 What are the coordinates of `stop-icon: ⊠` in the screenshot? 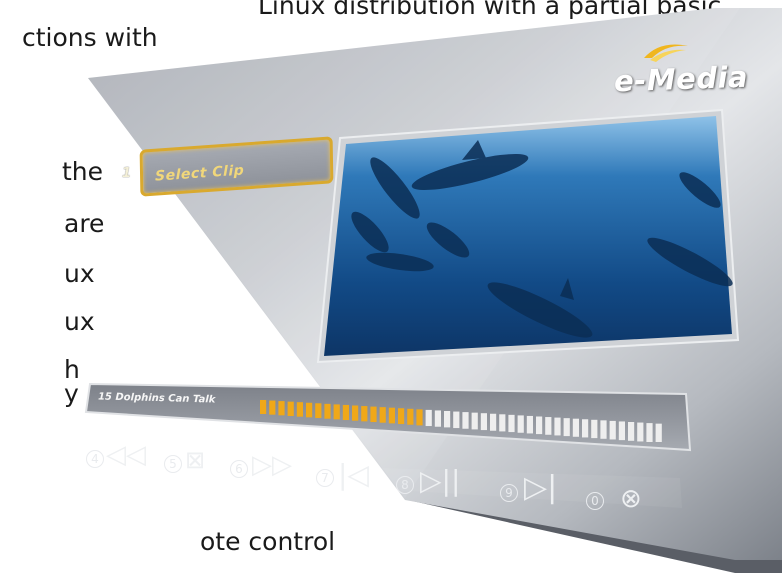 It's located at (195, 460).